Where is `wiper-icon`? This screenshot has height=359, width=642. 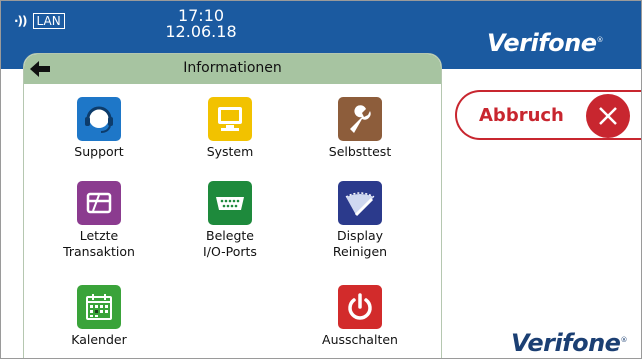 wiper-icon is located at coordinates (360, 203).